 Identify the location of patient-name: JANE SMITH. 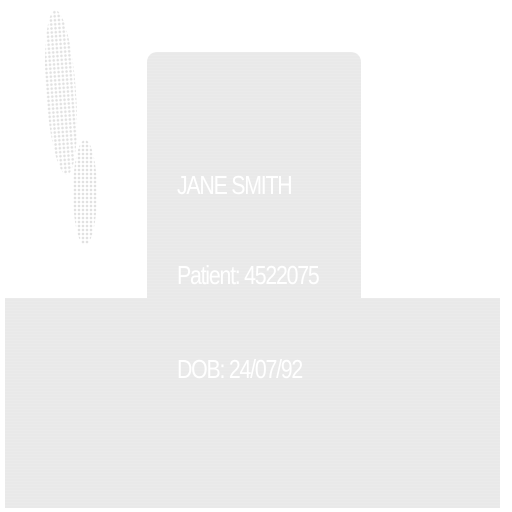
(235, 185).